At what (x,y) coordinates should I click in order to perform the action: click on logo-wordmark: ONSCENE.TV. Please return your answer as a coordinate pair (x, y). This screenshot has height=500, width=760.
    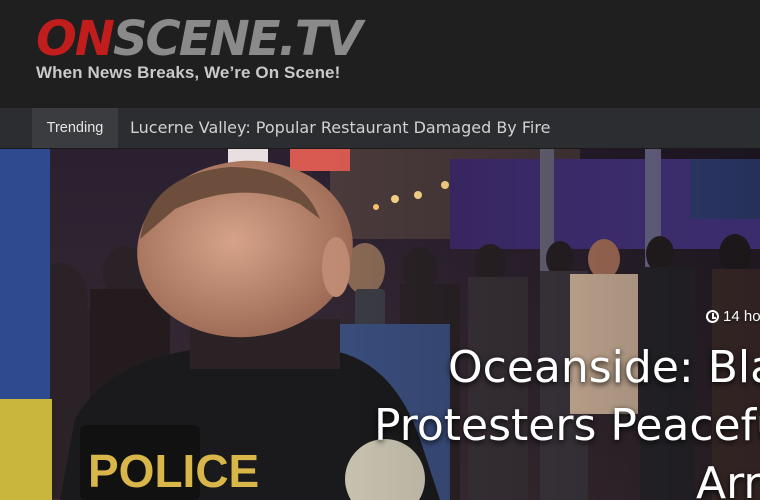
    Looking at the image, I should click on (199, 39).